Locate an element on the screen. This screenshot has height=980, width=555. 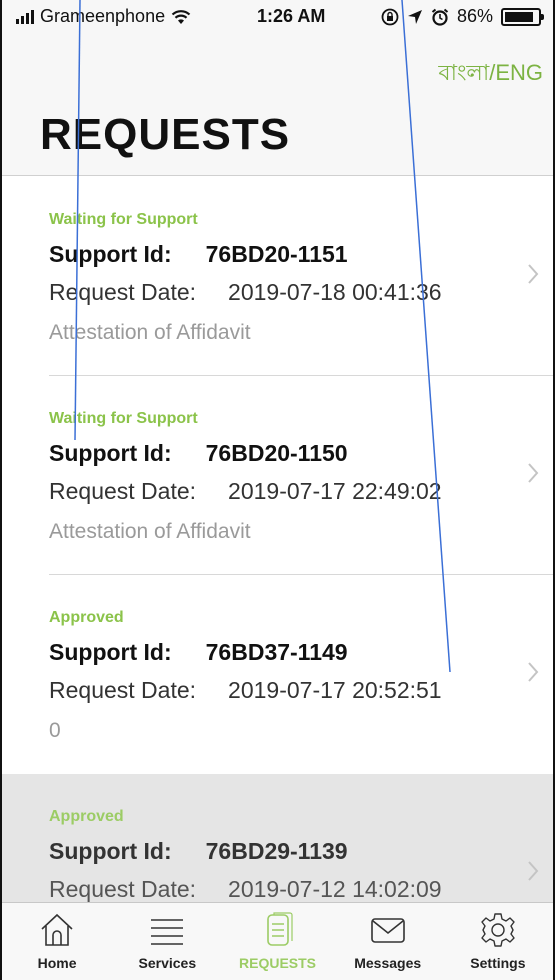
tab-label: Home is located at coordinates (57, 963).